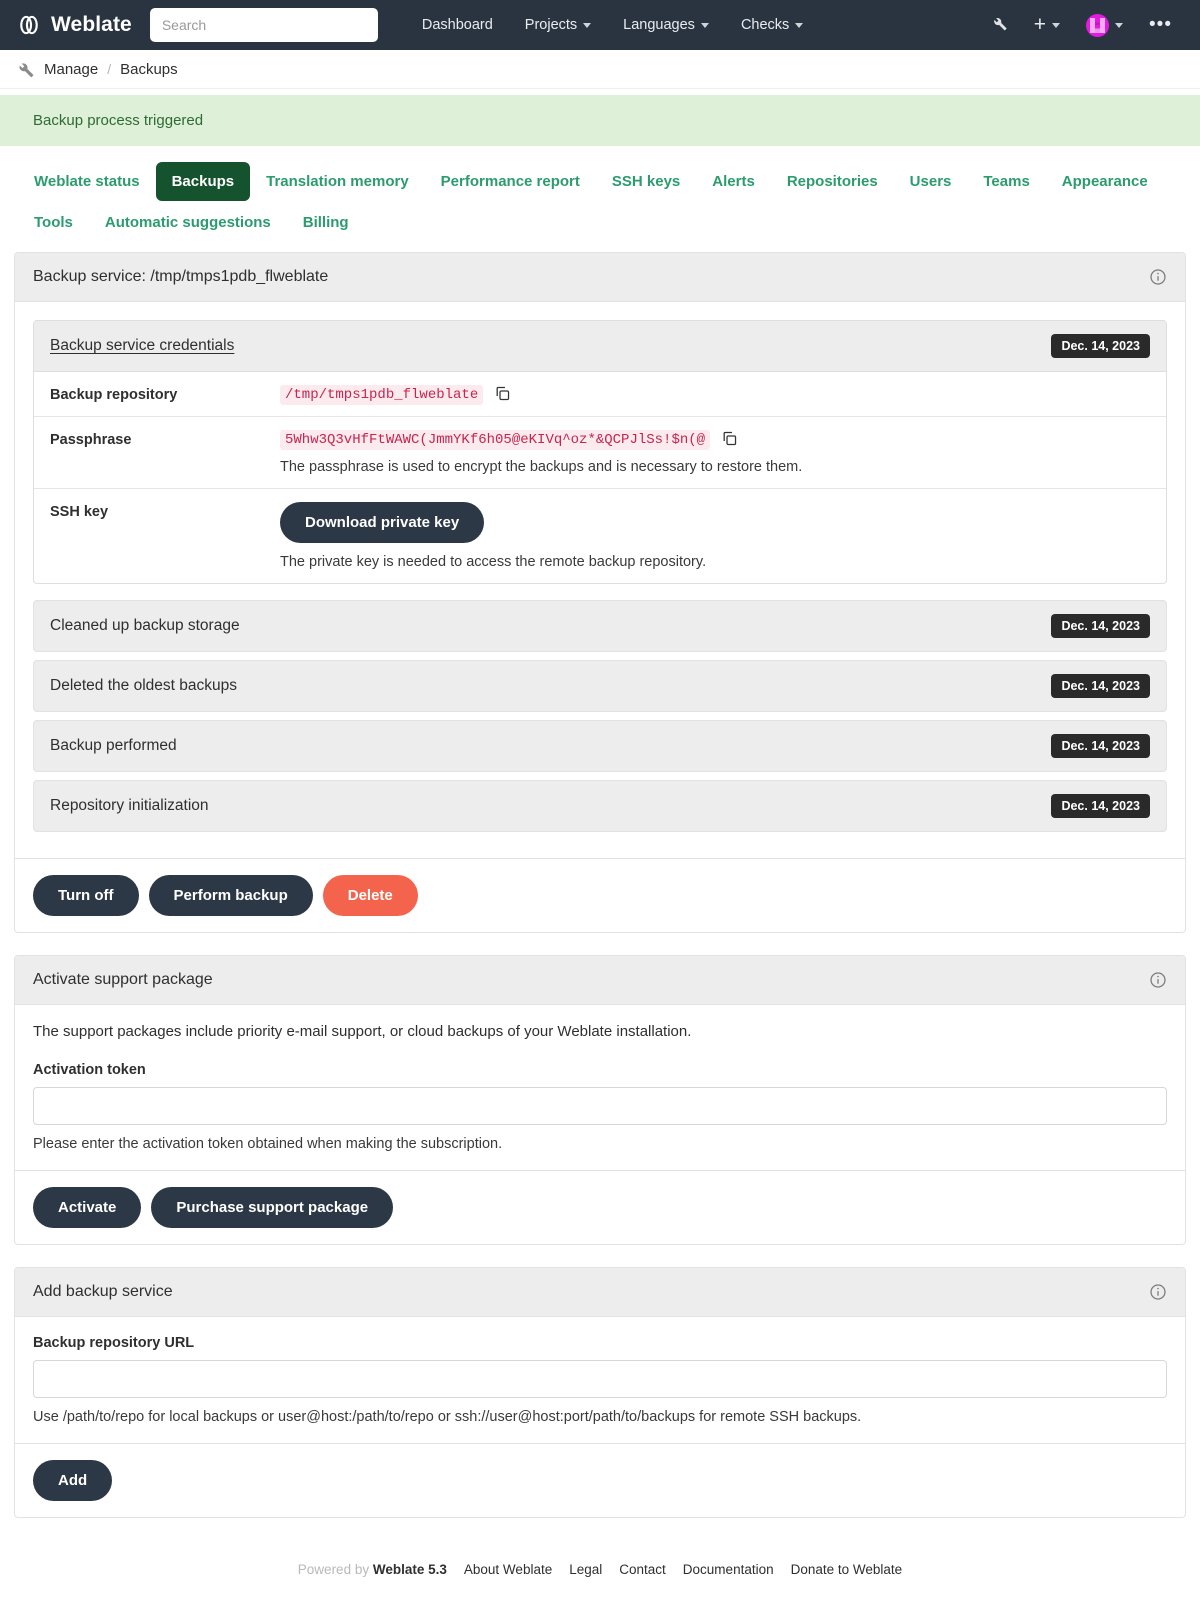 The height and width of the screenshot is (1607, 1200). What do you see at coordinates (457, 25) in the screenshot?
I see `nav-item-dashboard: Dashboard` at bounding box center [457, 25].